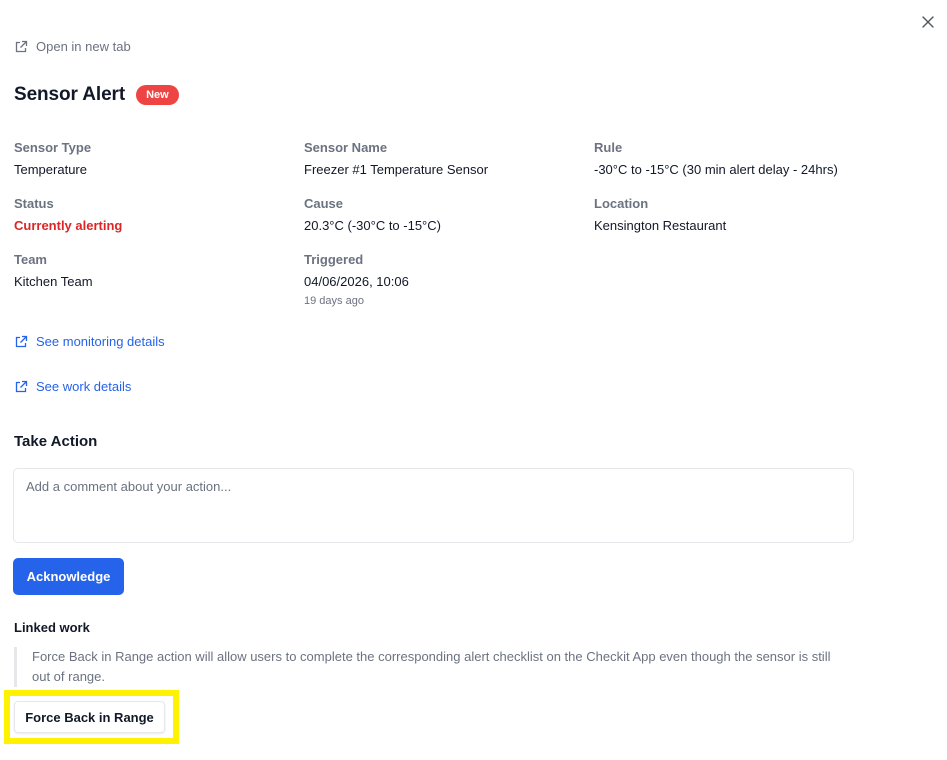 This screenshot has width=947, height=760. Describe the element at coordinates (660, 225) in the screenshot. I see `location-value: Kensington Restaurant` at that location.